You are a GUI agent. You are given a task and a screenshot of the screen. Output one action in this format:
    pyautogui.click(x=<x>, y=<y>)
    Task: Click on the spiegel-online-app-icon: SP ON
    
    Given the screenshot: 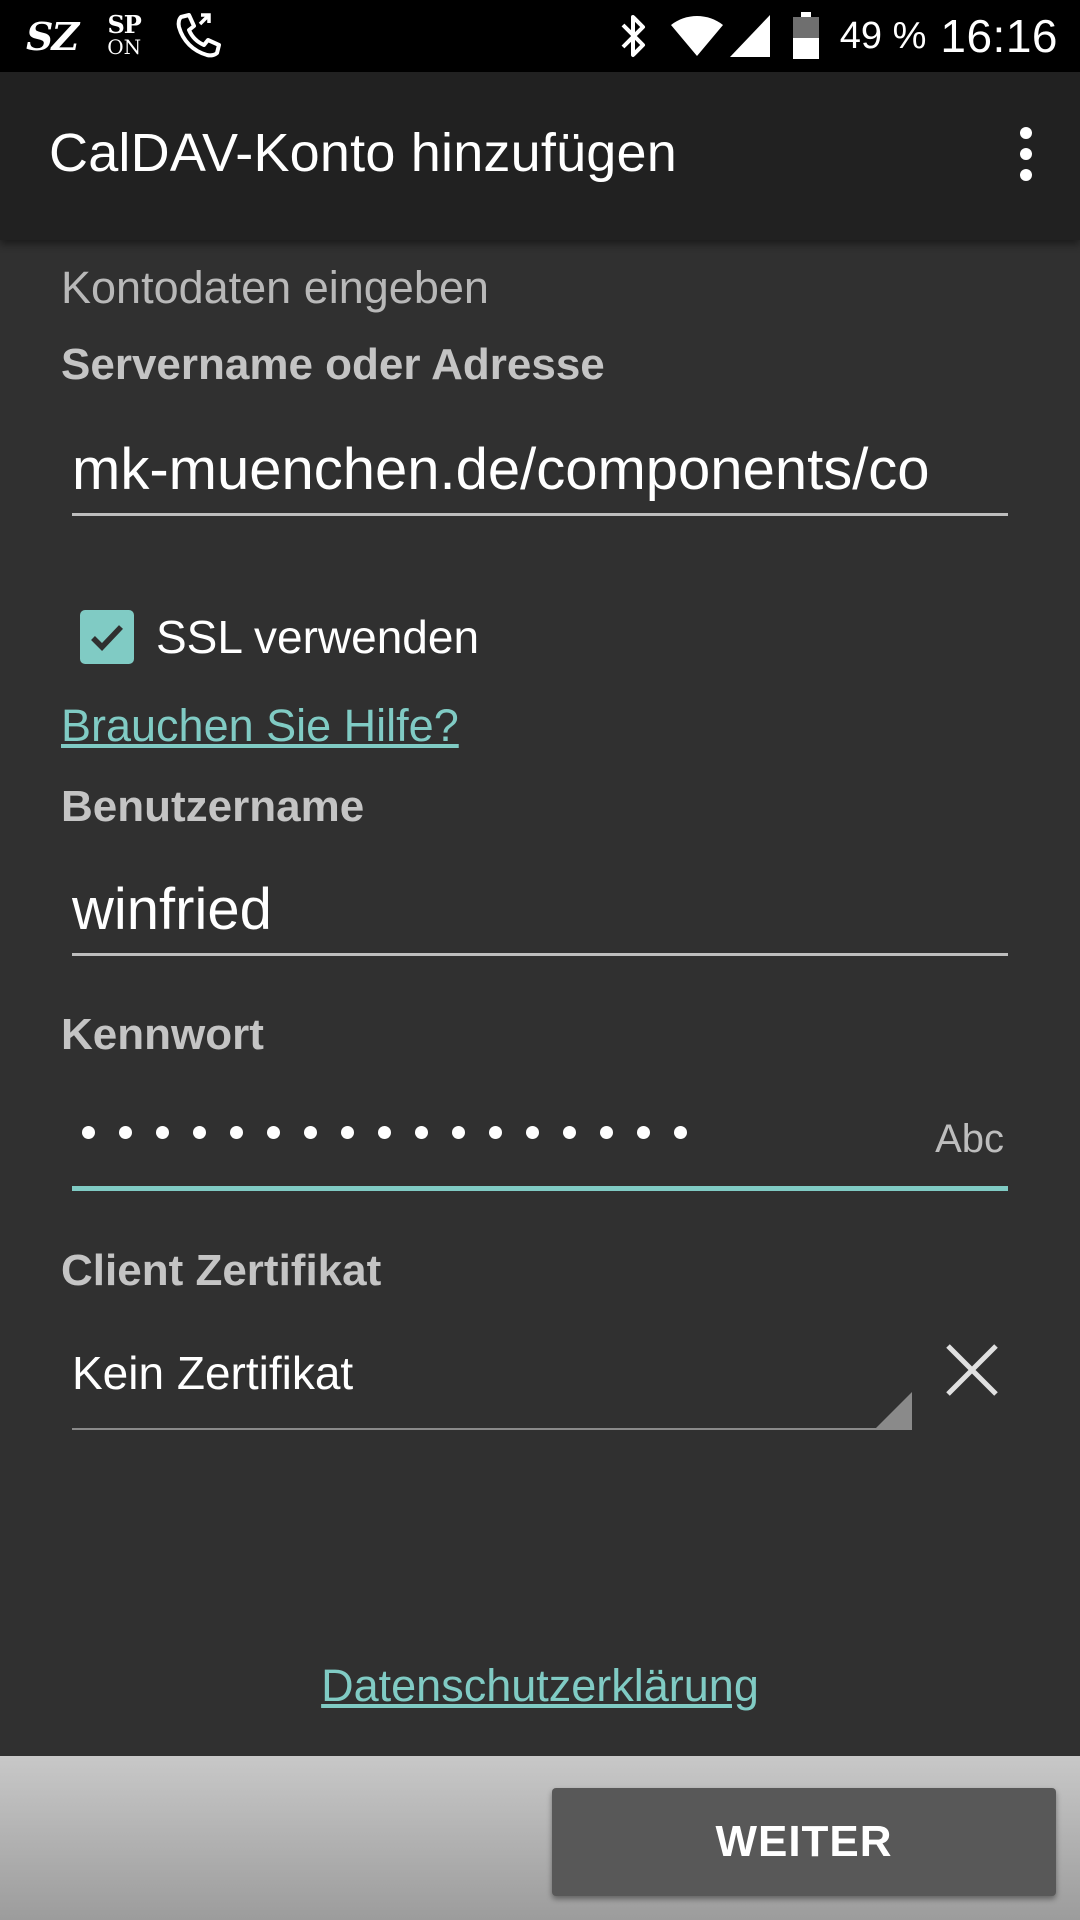 What is the action you would take?
    pyautogui.click(x=124, y=34)
    